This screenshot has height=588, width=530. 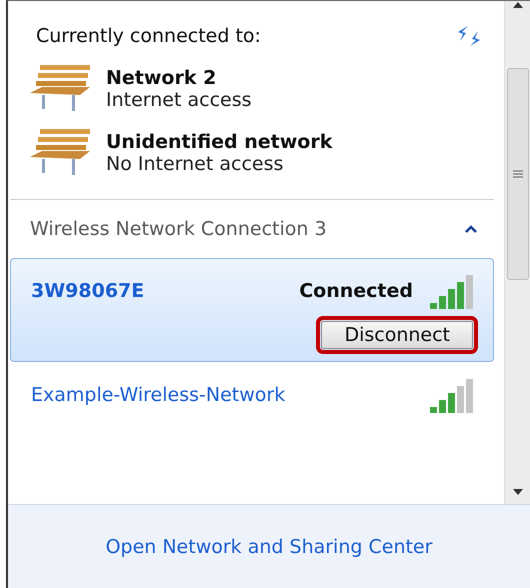 What do you see at coordinates (179, 100) in the screenshot?
I see `network-status: Internet access` at bounding box center [179, 100].